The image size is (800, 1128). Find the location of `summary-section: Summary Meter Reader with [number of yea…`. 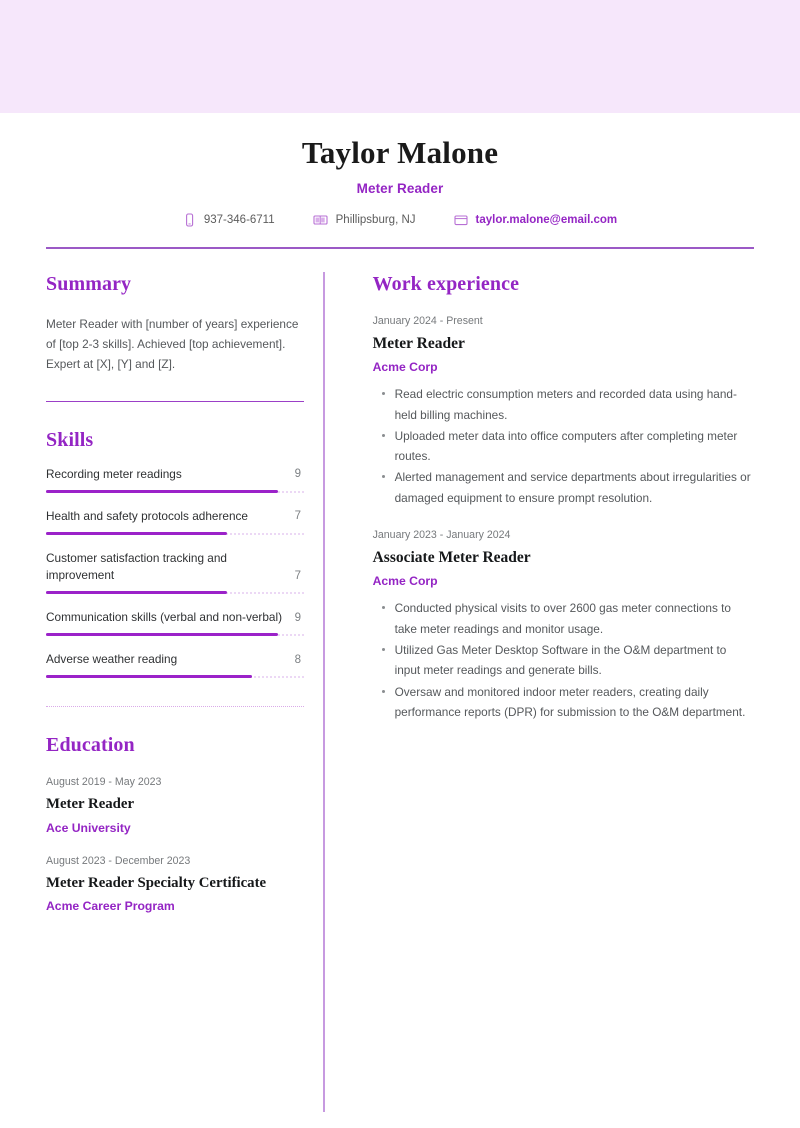

summary-section: Summary Meter Reader with [number of yea… is located at coordinates (175, 337).